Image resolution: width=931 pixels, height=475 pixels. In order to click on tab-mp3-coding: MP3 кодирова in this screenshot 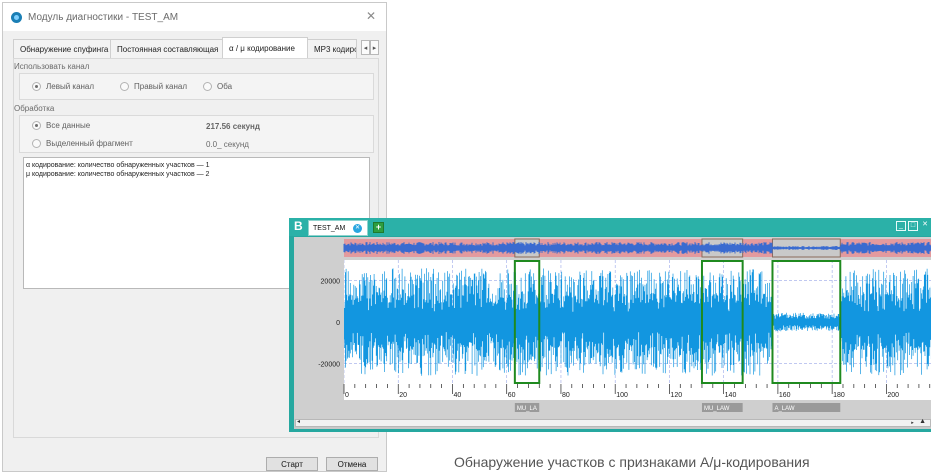, I will do `click(332, 48)`.